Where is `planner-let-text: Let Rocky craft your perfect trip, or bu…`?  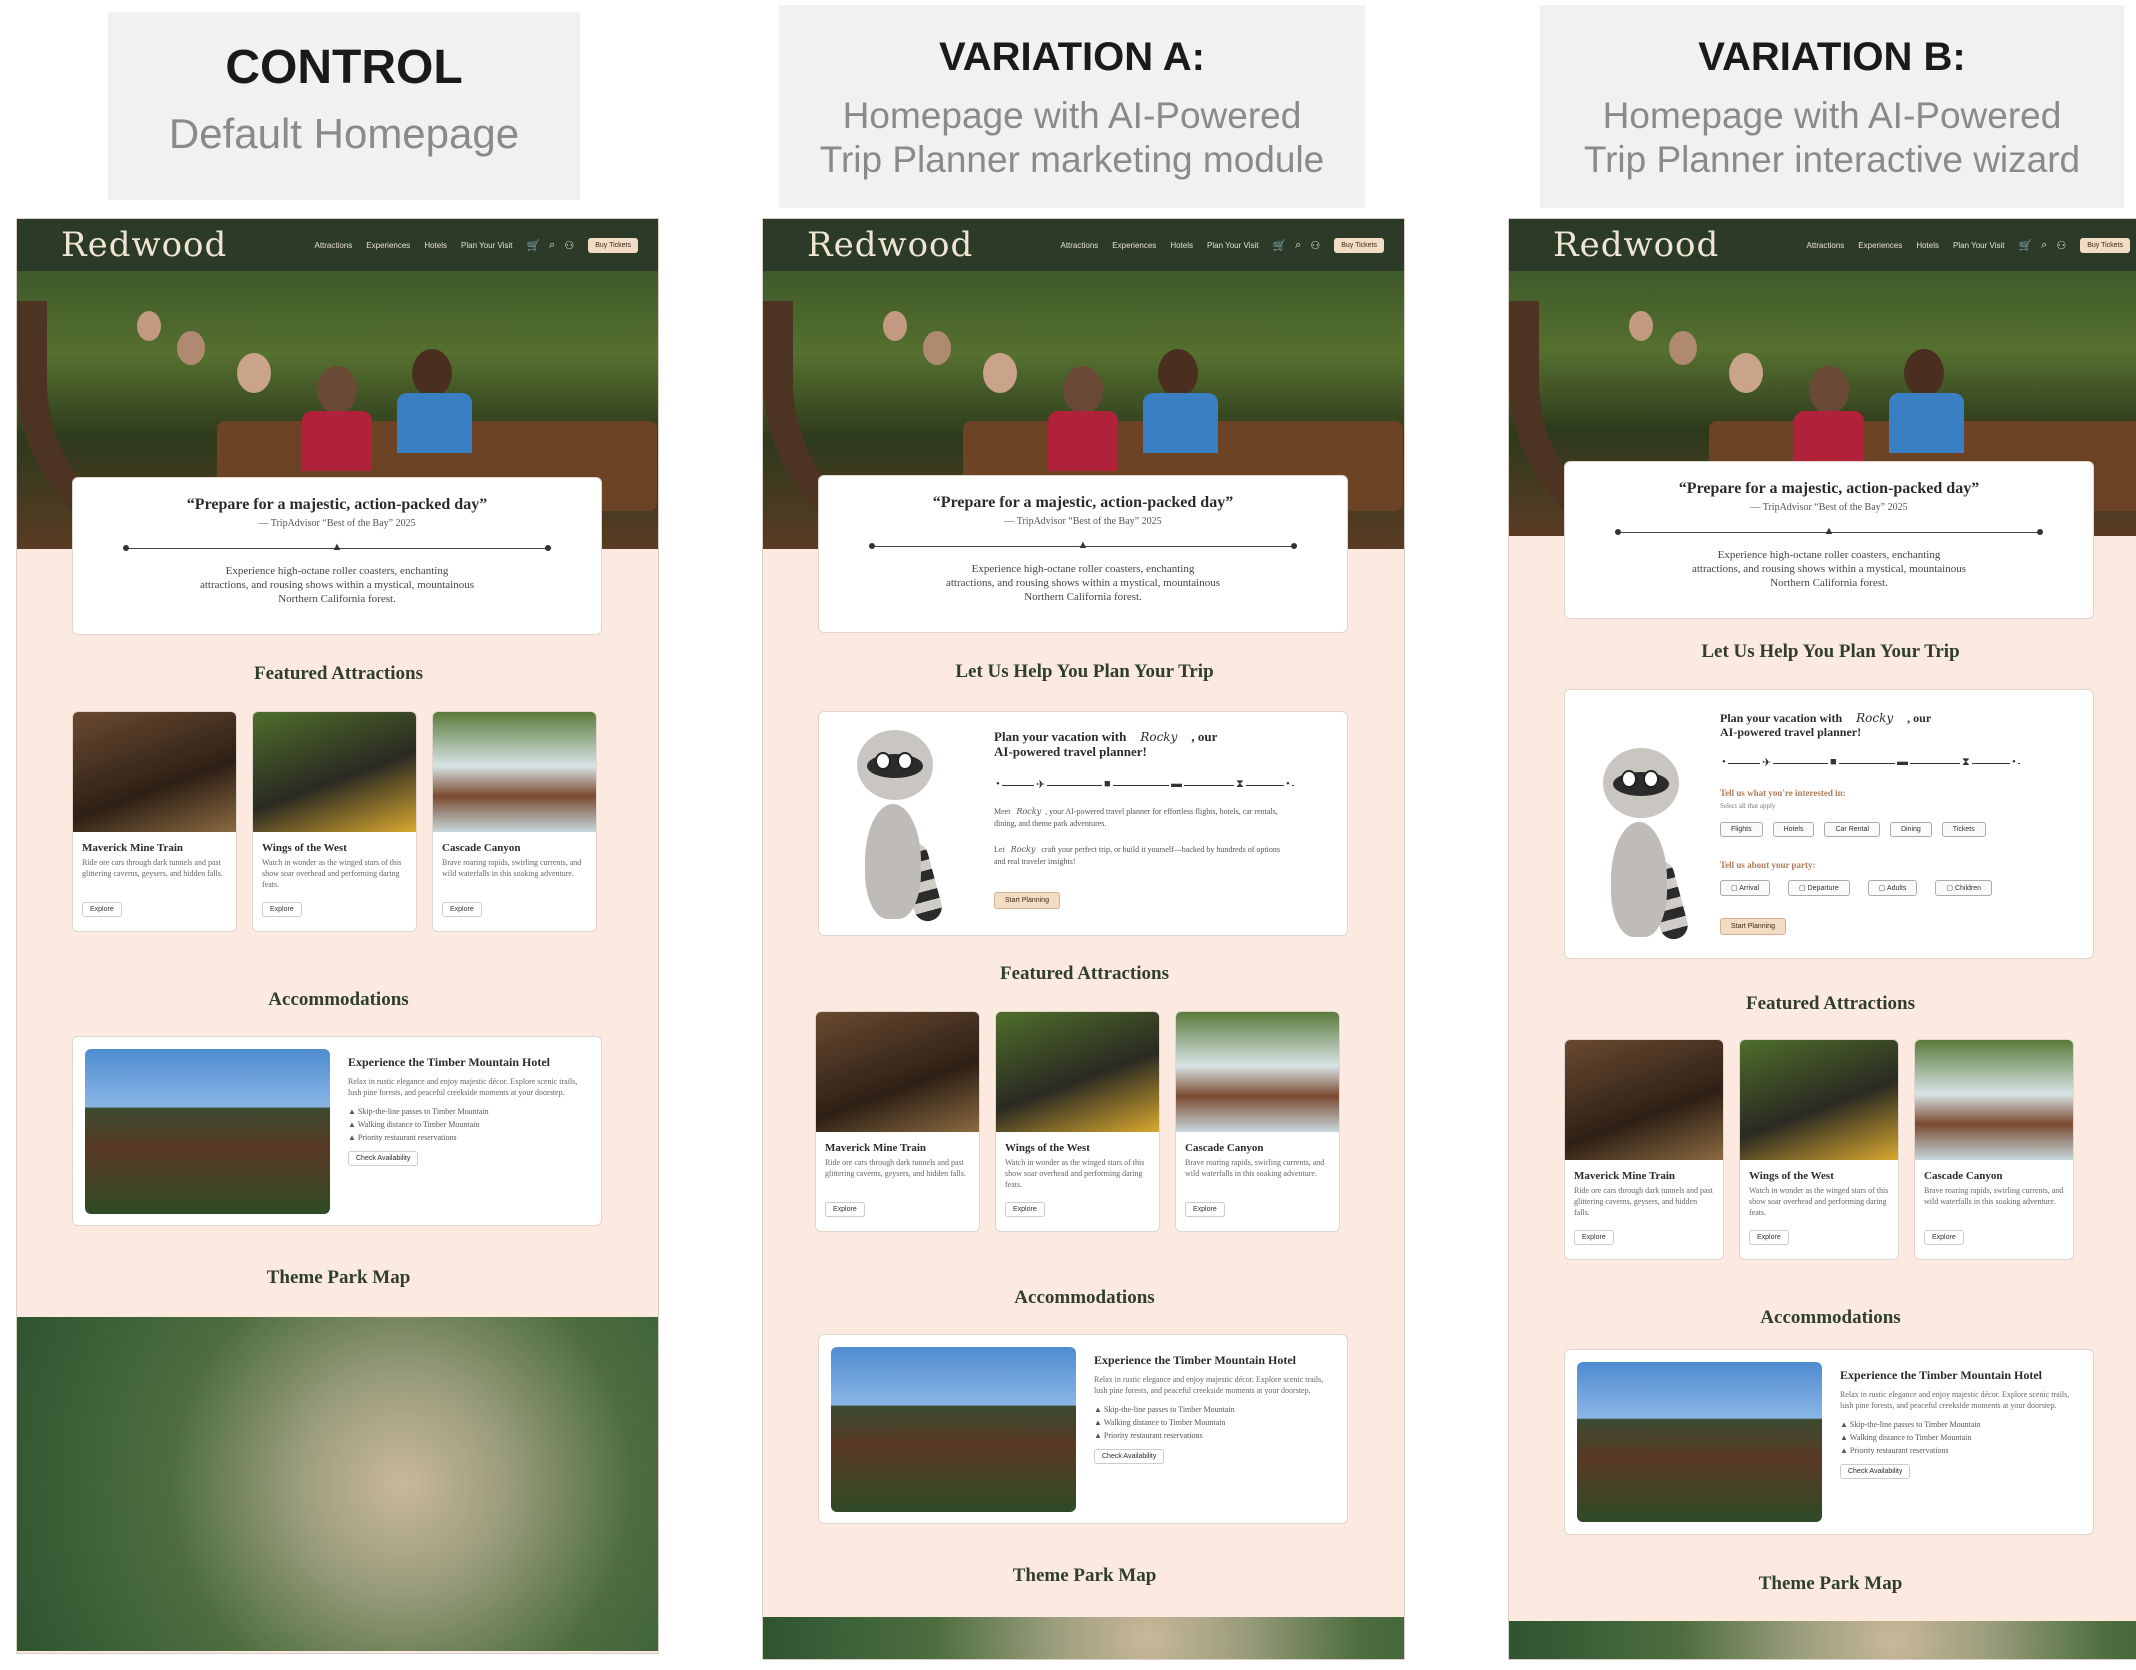
planner-let-text: Let Rocky craft your perfect trip, or bu… is located at coordinates (1137, 855).